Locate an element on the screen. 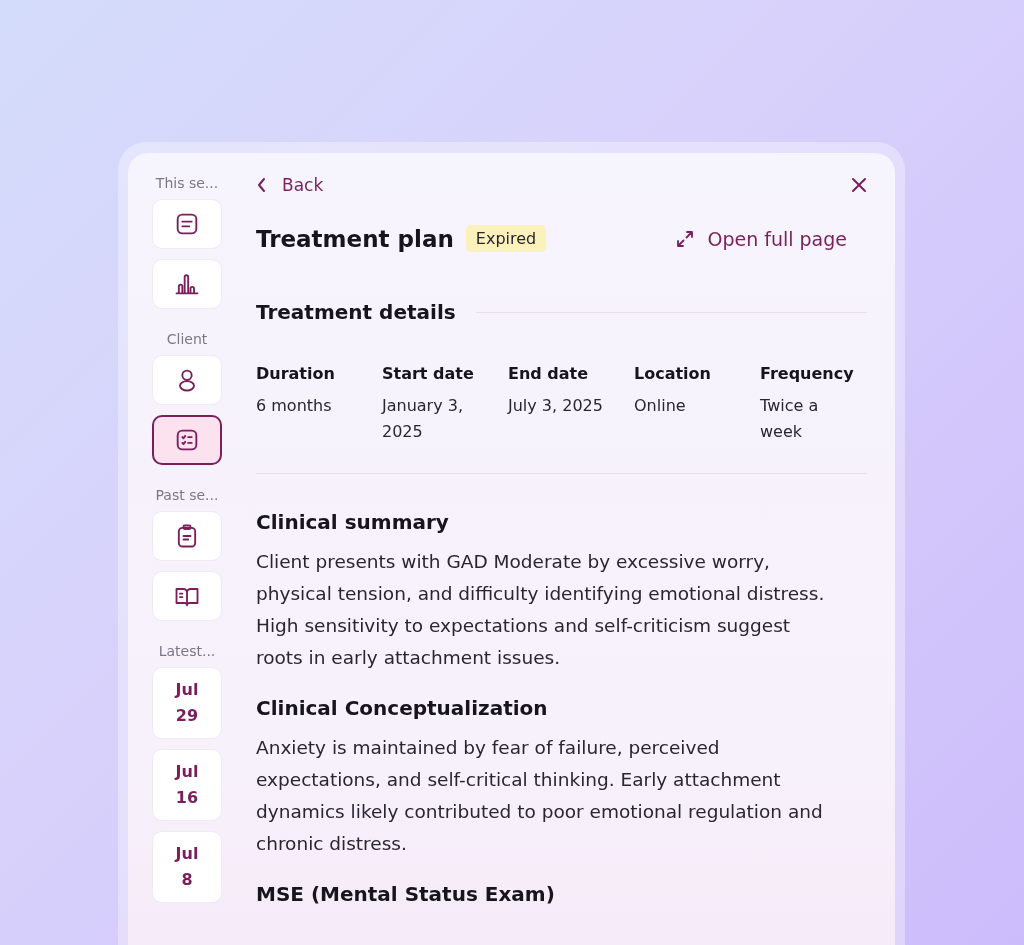  section-heading: Clinical summary is located at coordinates (353, 522).